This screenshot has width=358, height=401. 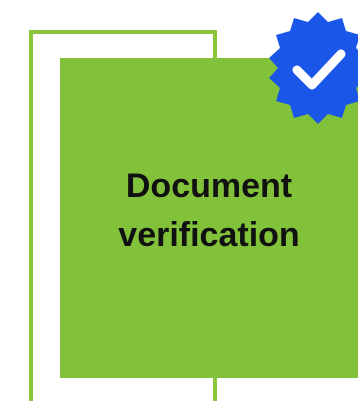 I want to click on verified-badge, so click(x=313, y=65).